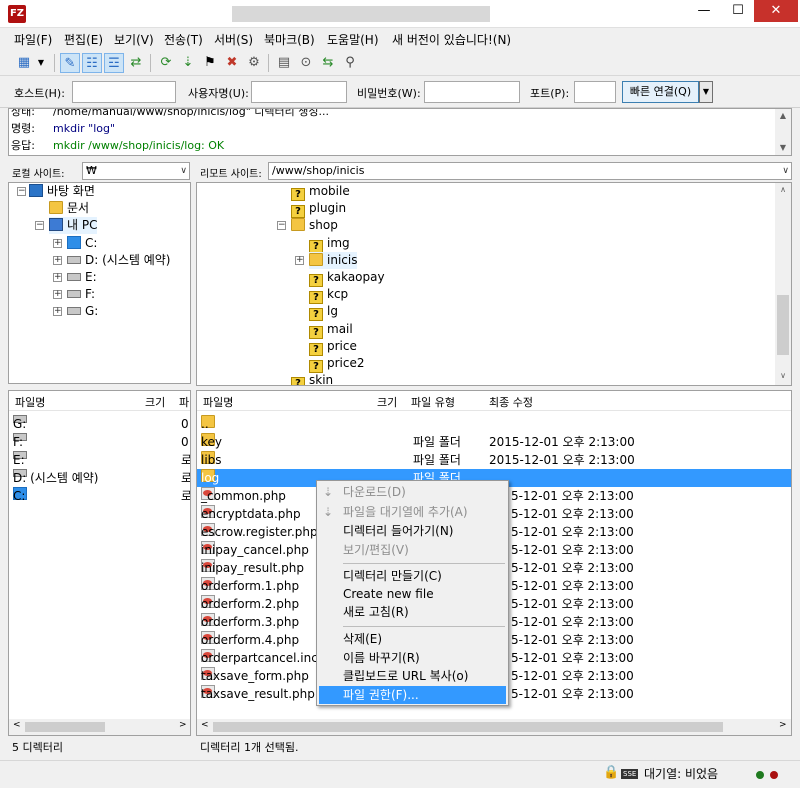  What do you see at coordinates (99, 478) in the screenshot?
I see `list-item: D: (시스템 예약) 로` at bounding box center [99, 478].